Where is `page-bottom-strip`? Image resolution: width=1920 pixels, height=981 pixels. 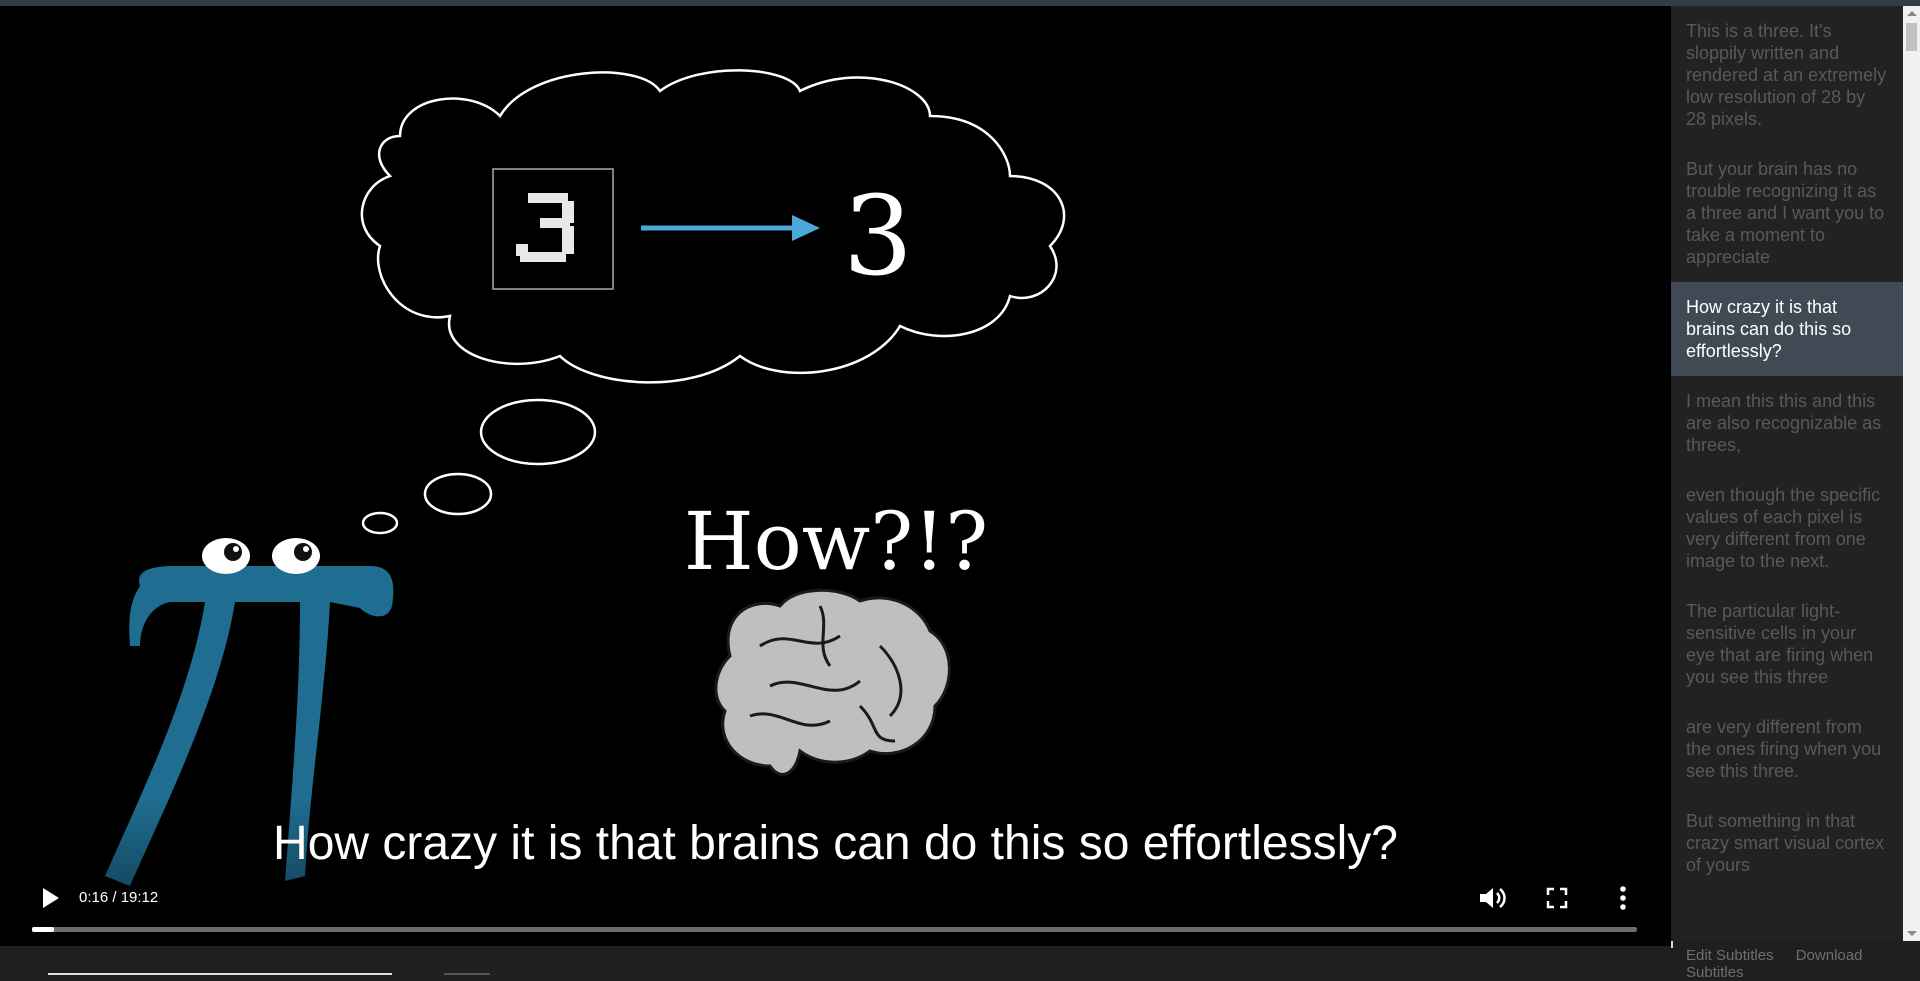 page-bottom-strip is located at coordinates (835, 961).